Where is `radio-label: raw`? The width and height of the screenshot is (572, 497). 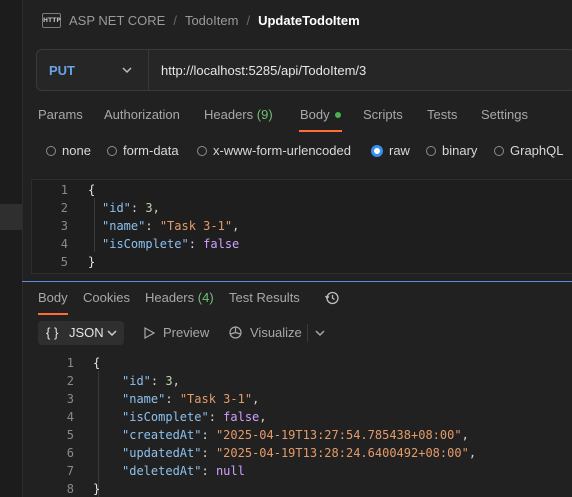 radio-label: raw is located at coordinates (399, 150).